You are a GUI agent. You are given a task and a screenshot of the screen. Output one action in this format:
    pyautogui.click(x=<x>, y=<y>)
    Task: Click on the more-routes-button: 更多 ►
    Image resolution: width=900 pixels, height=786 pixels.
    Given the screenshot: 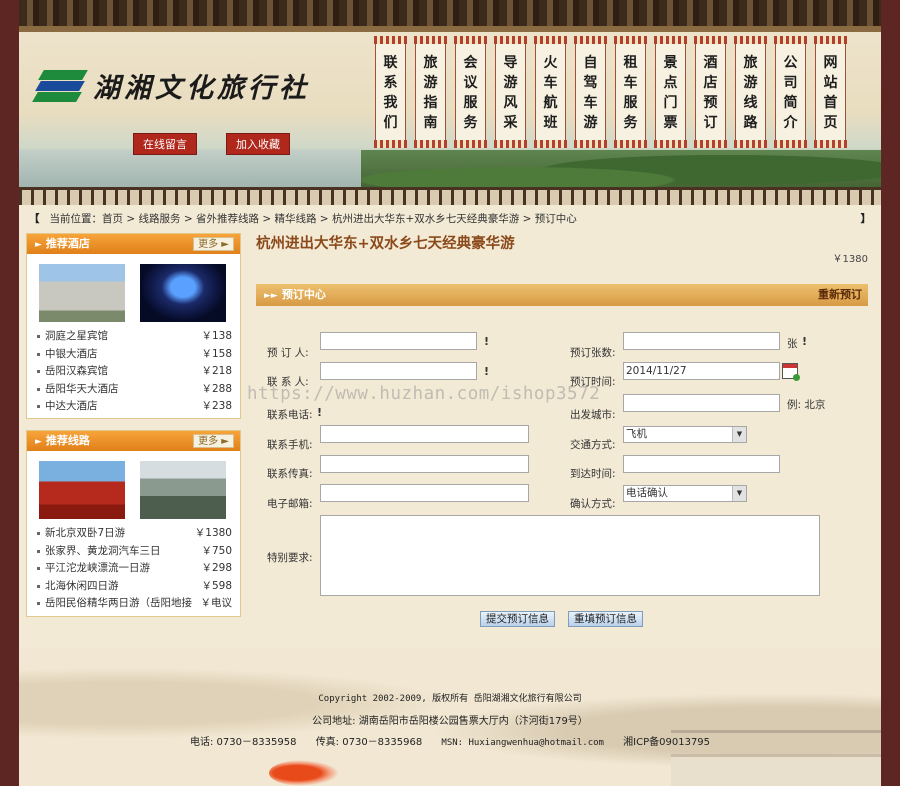 What is the action you would take?
    pyautogui.click(x=213, y=441)
    